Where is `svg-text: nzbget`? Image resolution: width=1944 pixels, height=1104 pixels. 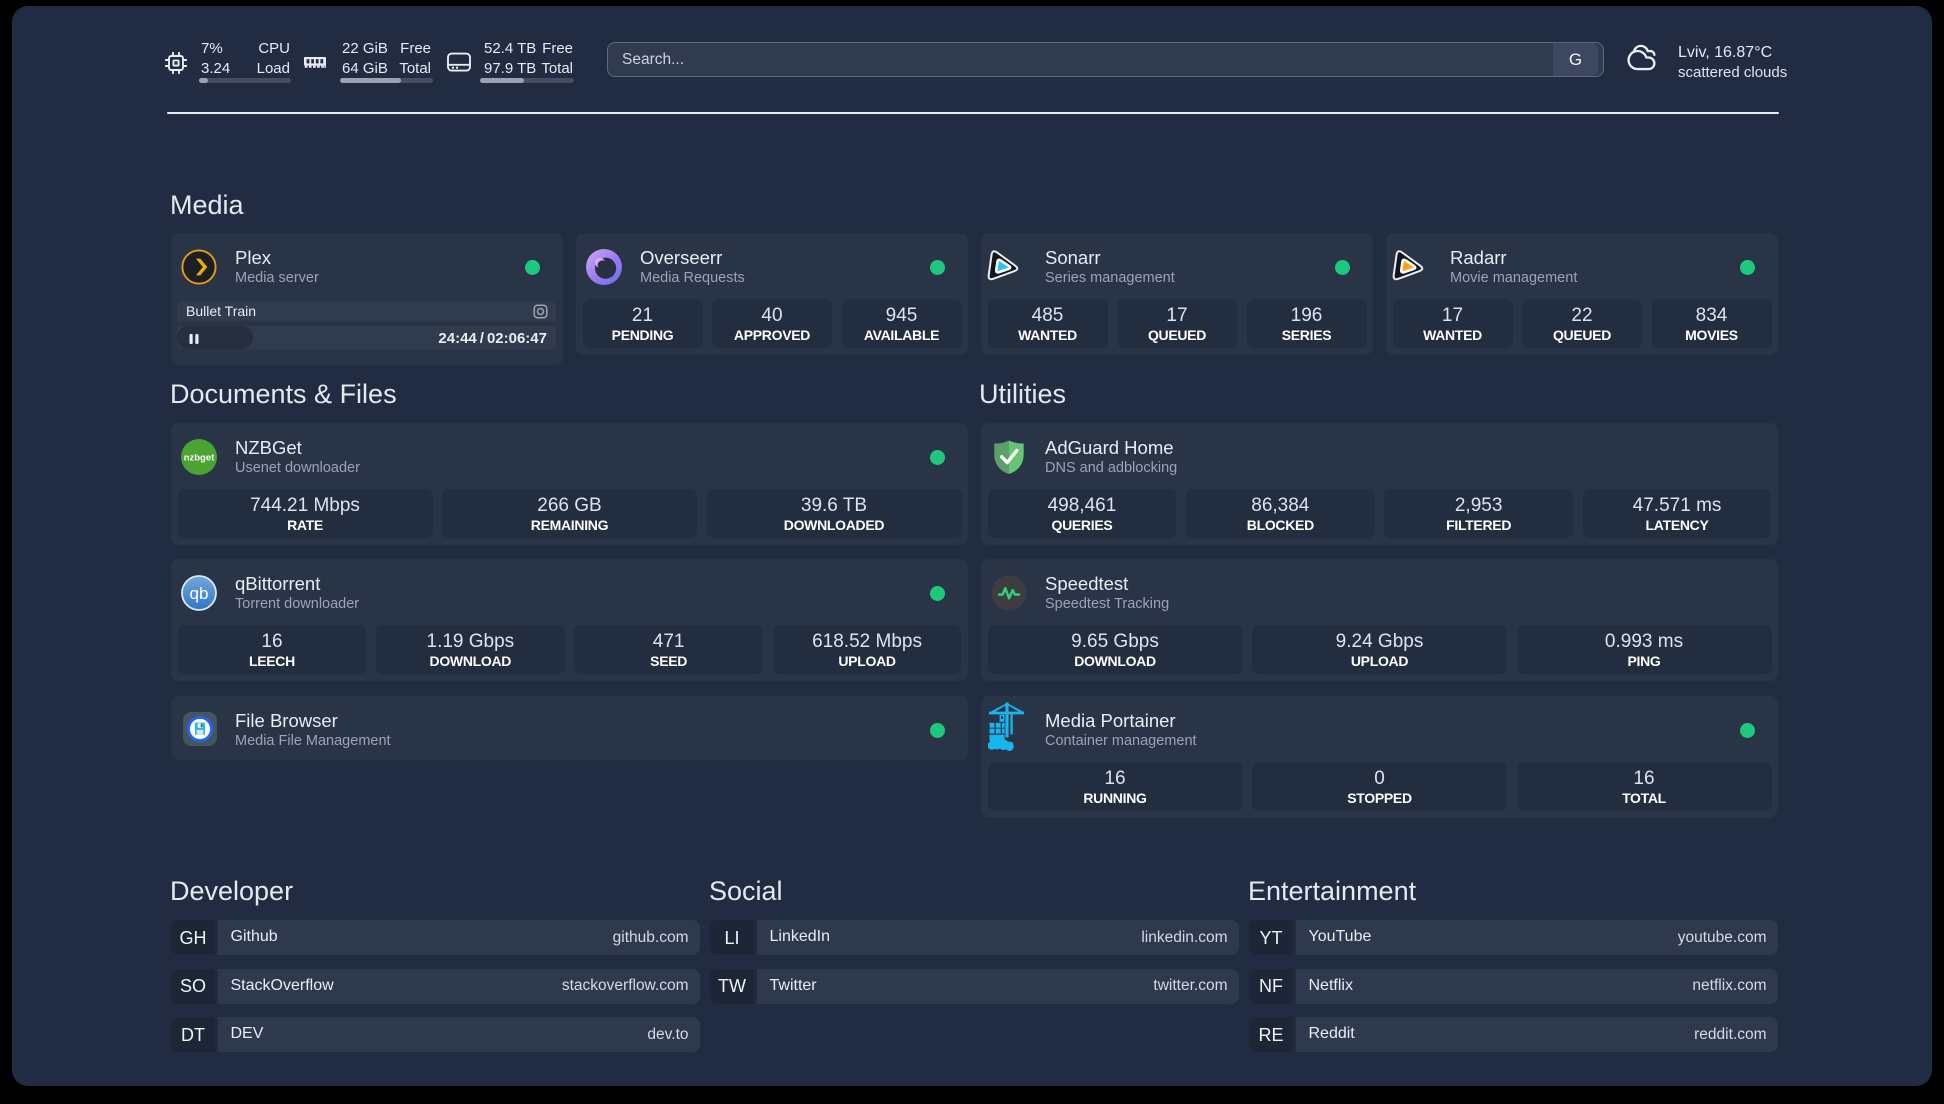 svg-text: nzbget is located at coordinates (199, 458).